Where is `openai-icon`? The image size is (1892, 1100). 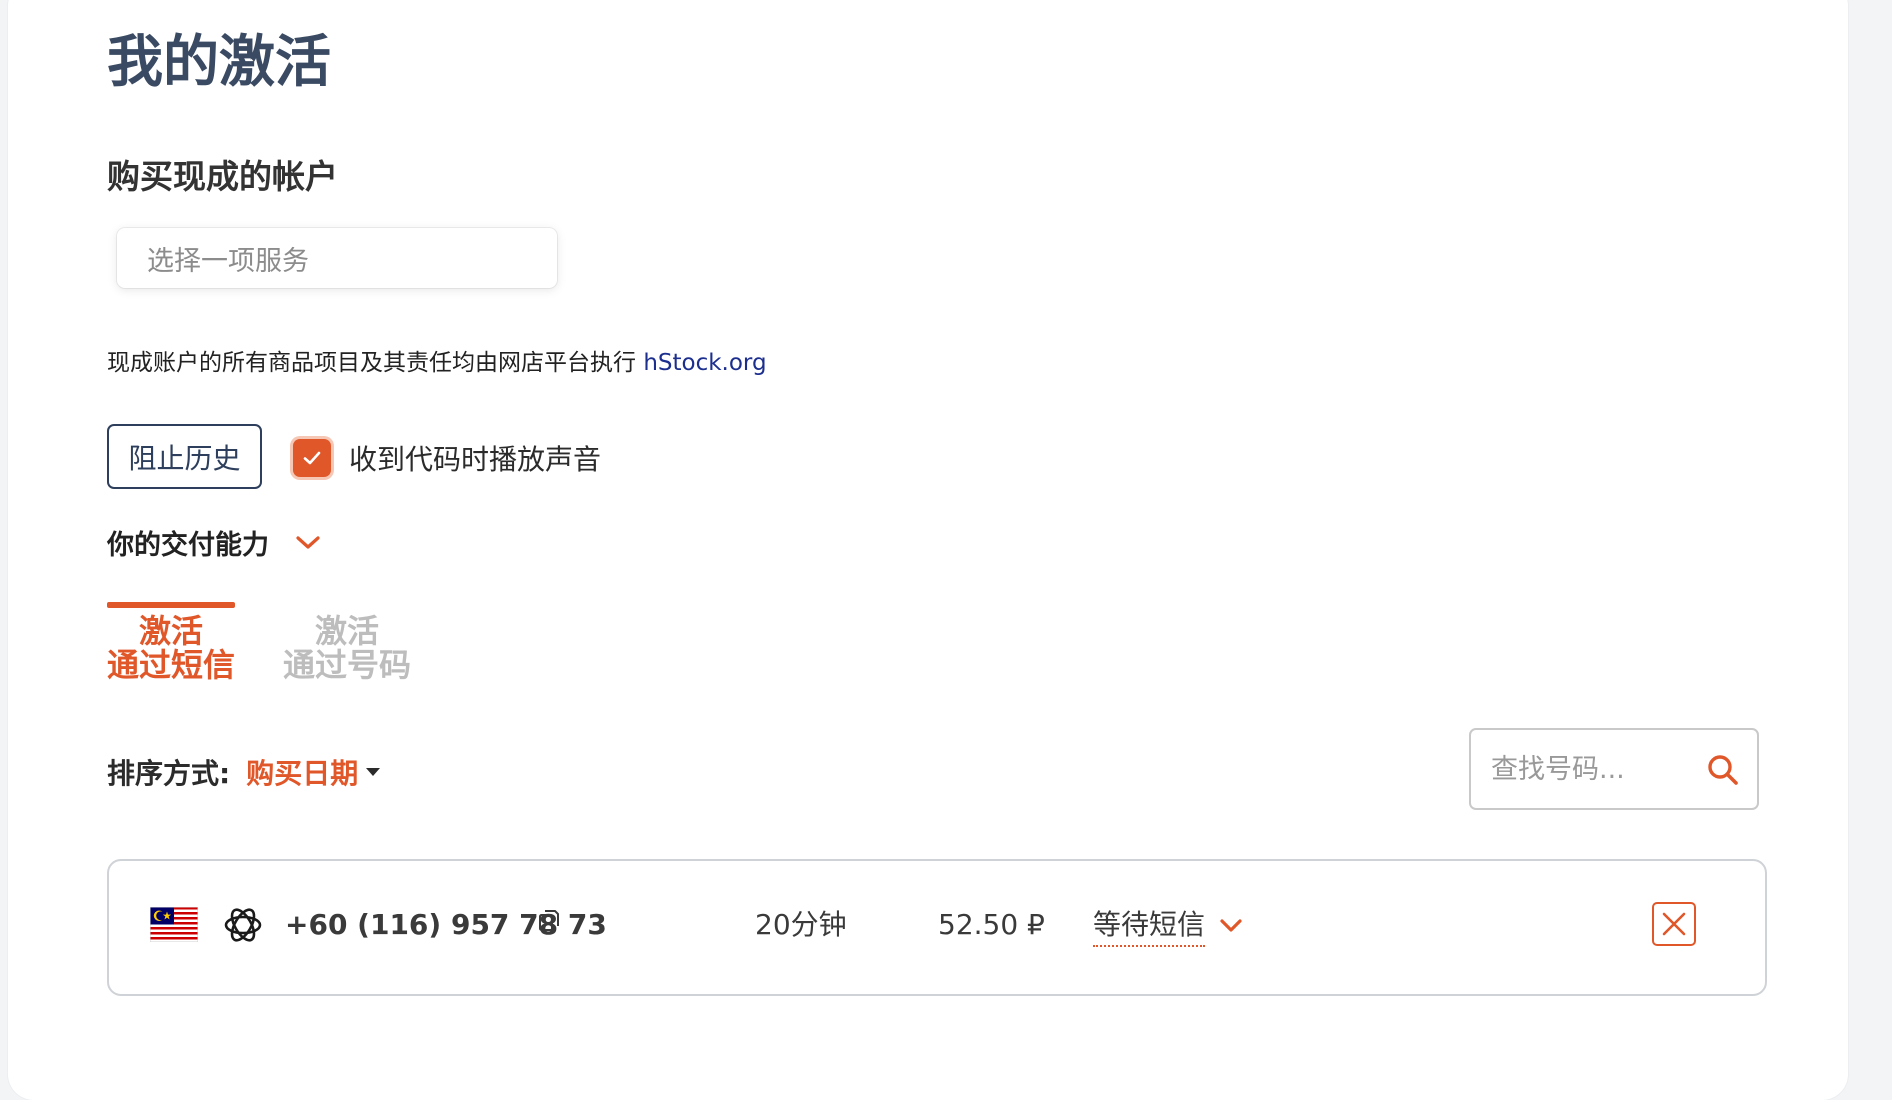
openai-icon is located at coordinates (243, 925).